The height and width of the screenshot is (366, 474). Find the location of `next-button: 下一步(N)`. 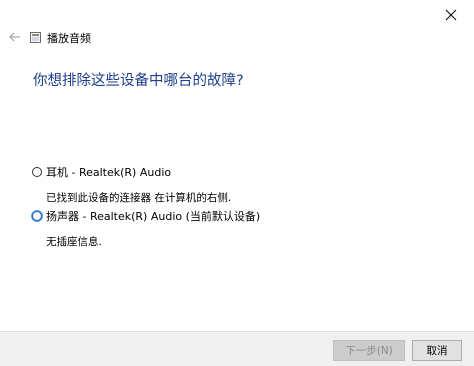

next-button: 下一步(N) is located at coordinates (369, 350).